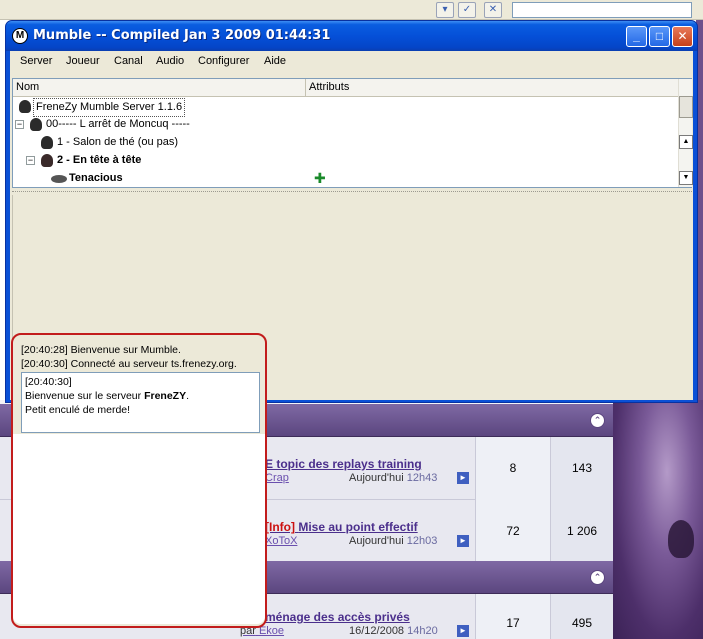 This screenshot has width=703, height=639. Describe the element at coordinates (118, 124) in the screenshot. I see `channel-label: 00----- L arrêt de Moncuq -----` at that location.